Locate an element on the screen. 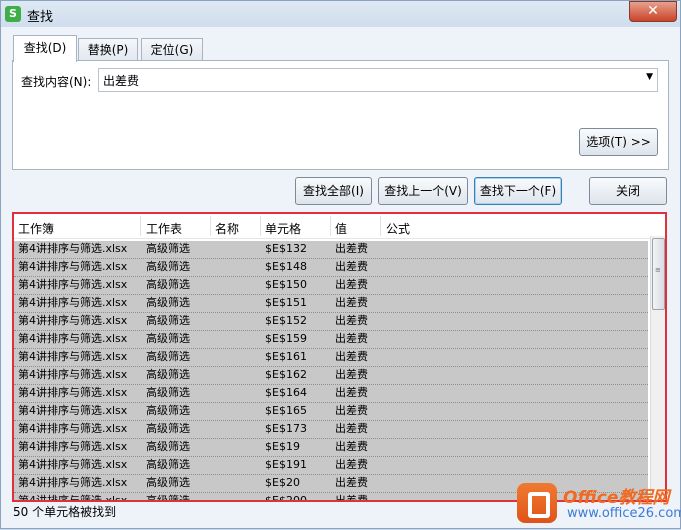  cell-address: $E$20 is located at coordinates (282, 482).